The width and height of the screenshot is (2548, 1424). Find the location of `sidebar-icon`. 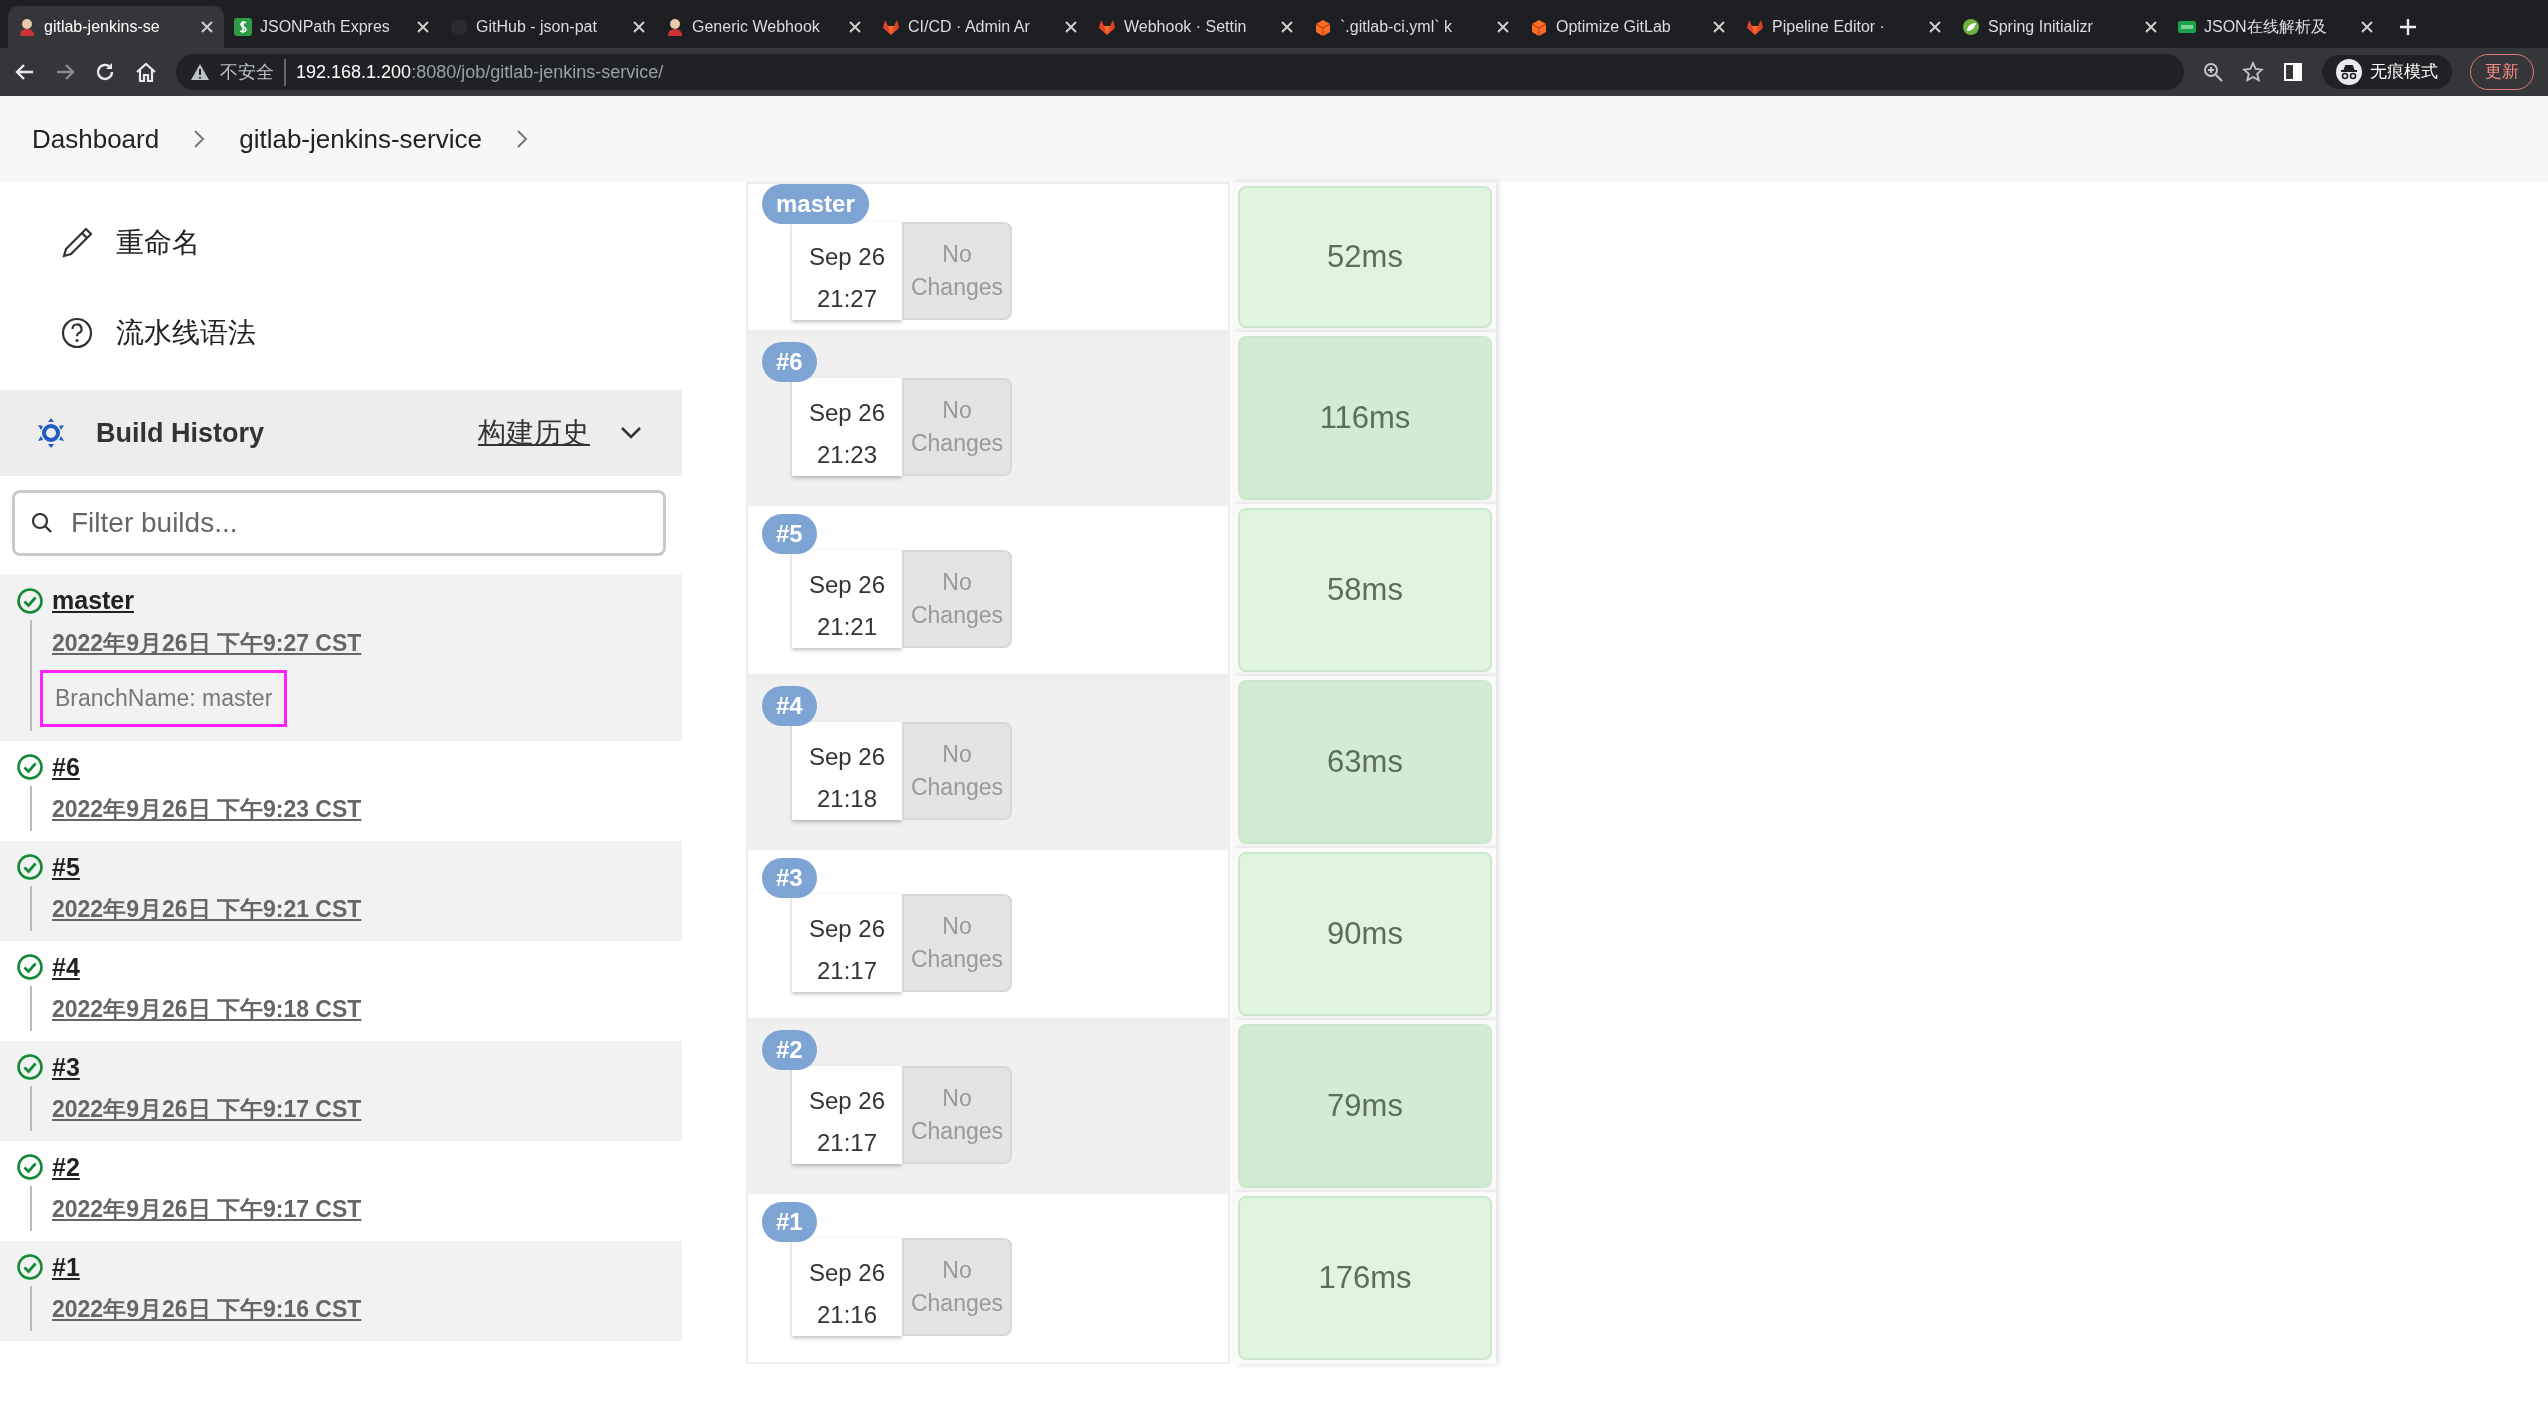

sidebar-icon is located at coordinates (2293, 72).